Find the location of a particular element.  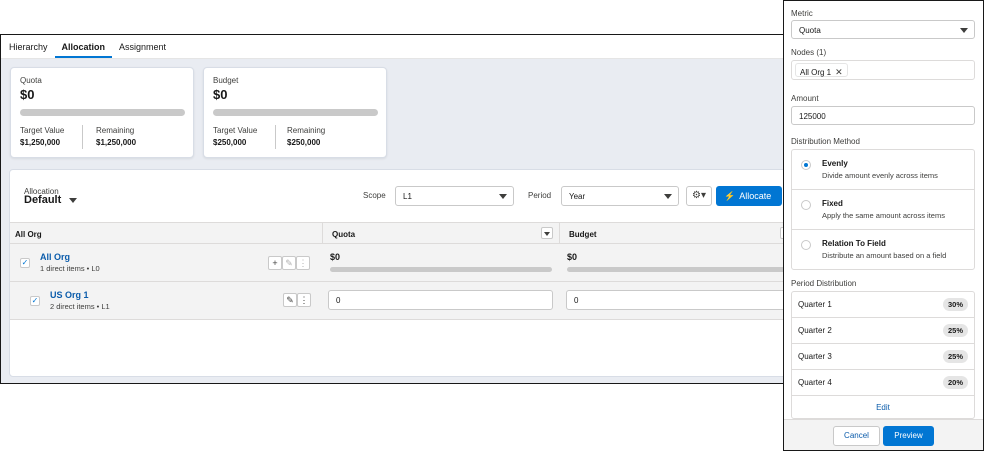

tab-allocation: Allocation is located at coordinates (83, 50).